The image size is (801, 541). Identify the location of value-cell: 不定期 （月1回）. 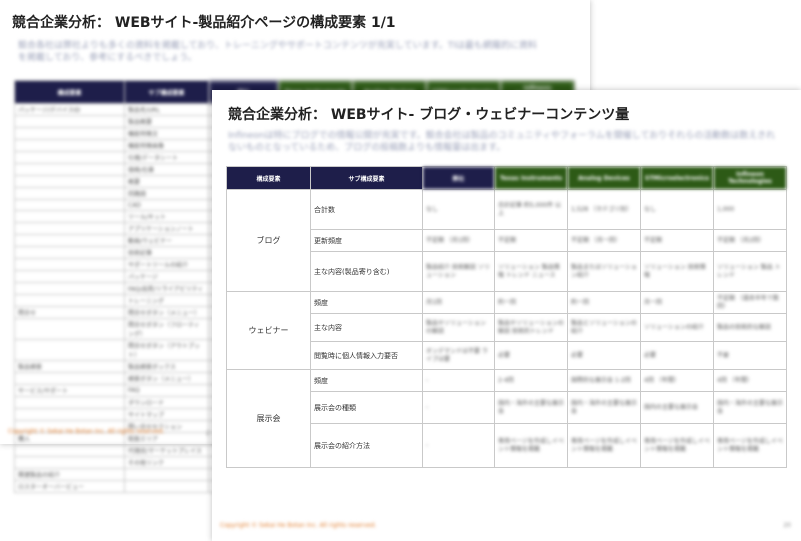
(458, 240).